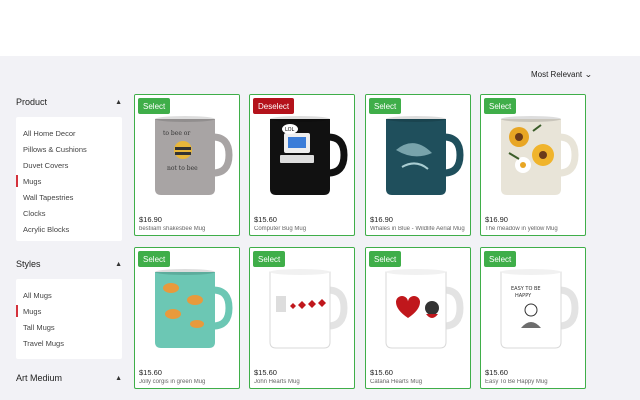  I want to click on svg-text: EASY TO BE, so click(526, 289).